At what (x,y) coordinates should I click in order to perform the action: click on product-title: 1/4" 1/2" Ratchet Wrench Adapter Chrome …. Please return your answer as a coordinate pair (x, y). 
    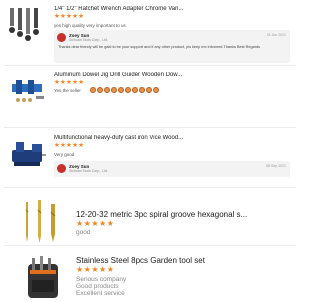
    Looking at the image, I should click on (172, 9).